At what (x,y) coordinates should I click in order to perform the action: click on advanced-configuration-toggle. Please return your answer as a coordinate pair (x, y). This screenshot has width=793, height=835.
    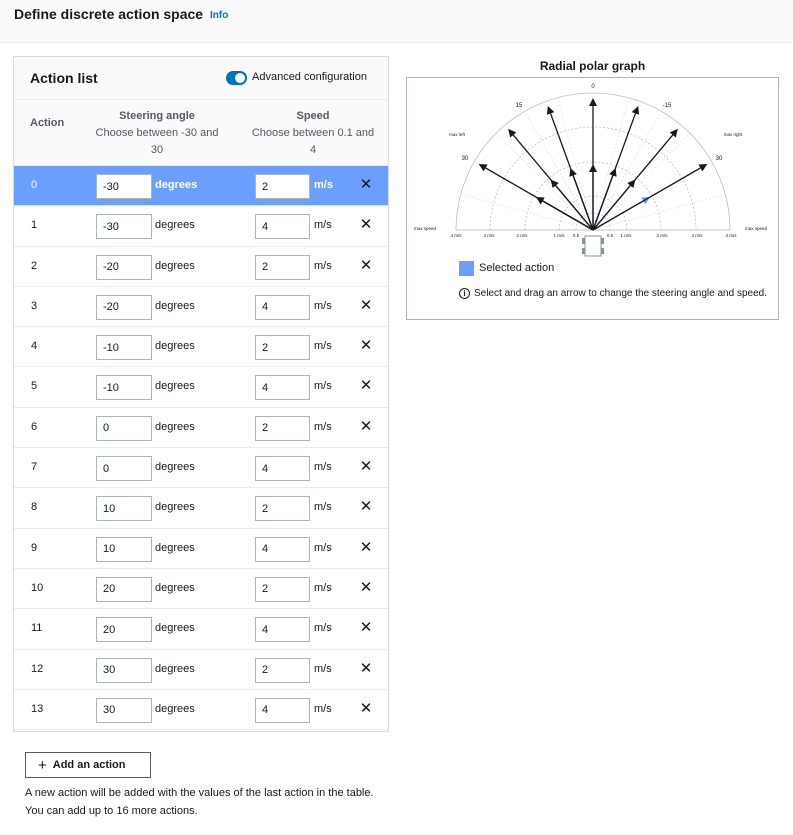
    Looking at the image, I should click on (236, 78).